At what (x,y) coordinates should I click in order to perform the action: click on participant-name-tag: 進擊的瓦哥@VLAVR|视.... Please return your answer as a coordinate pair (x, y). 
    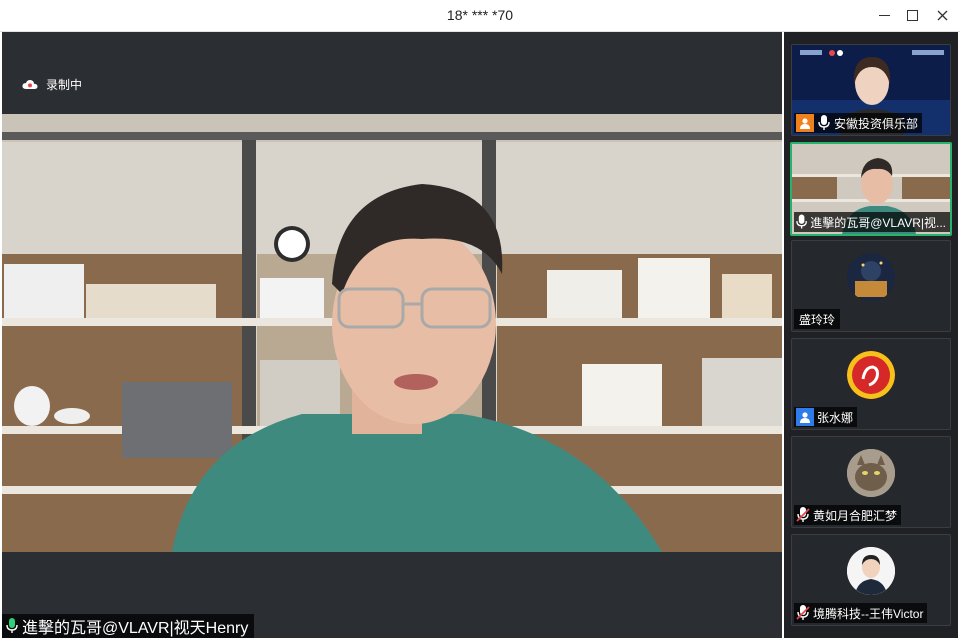
    Looking at the image, I should click on (872, 222).